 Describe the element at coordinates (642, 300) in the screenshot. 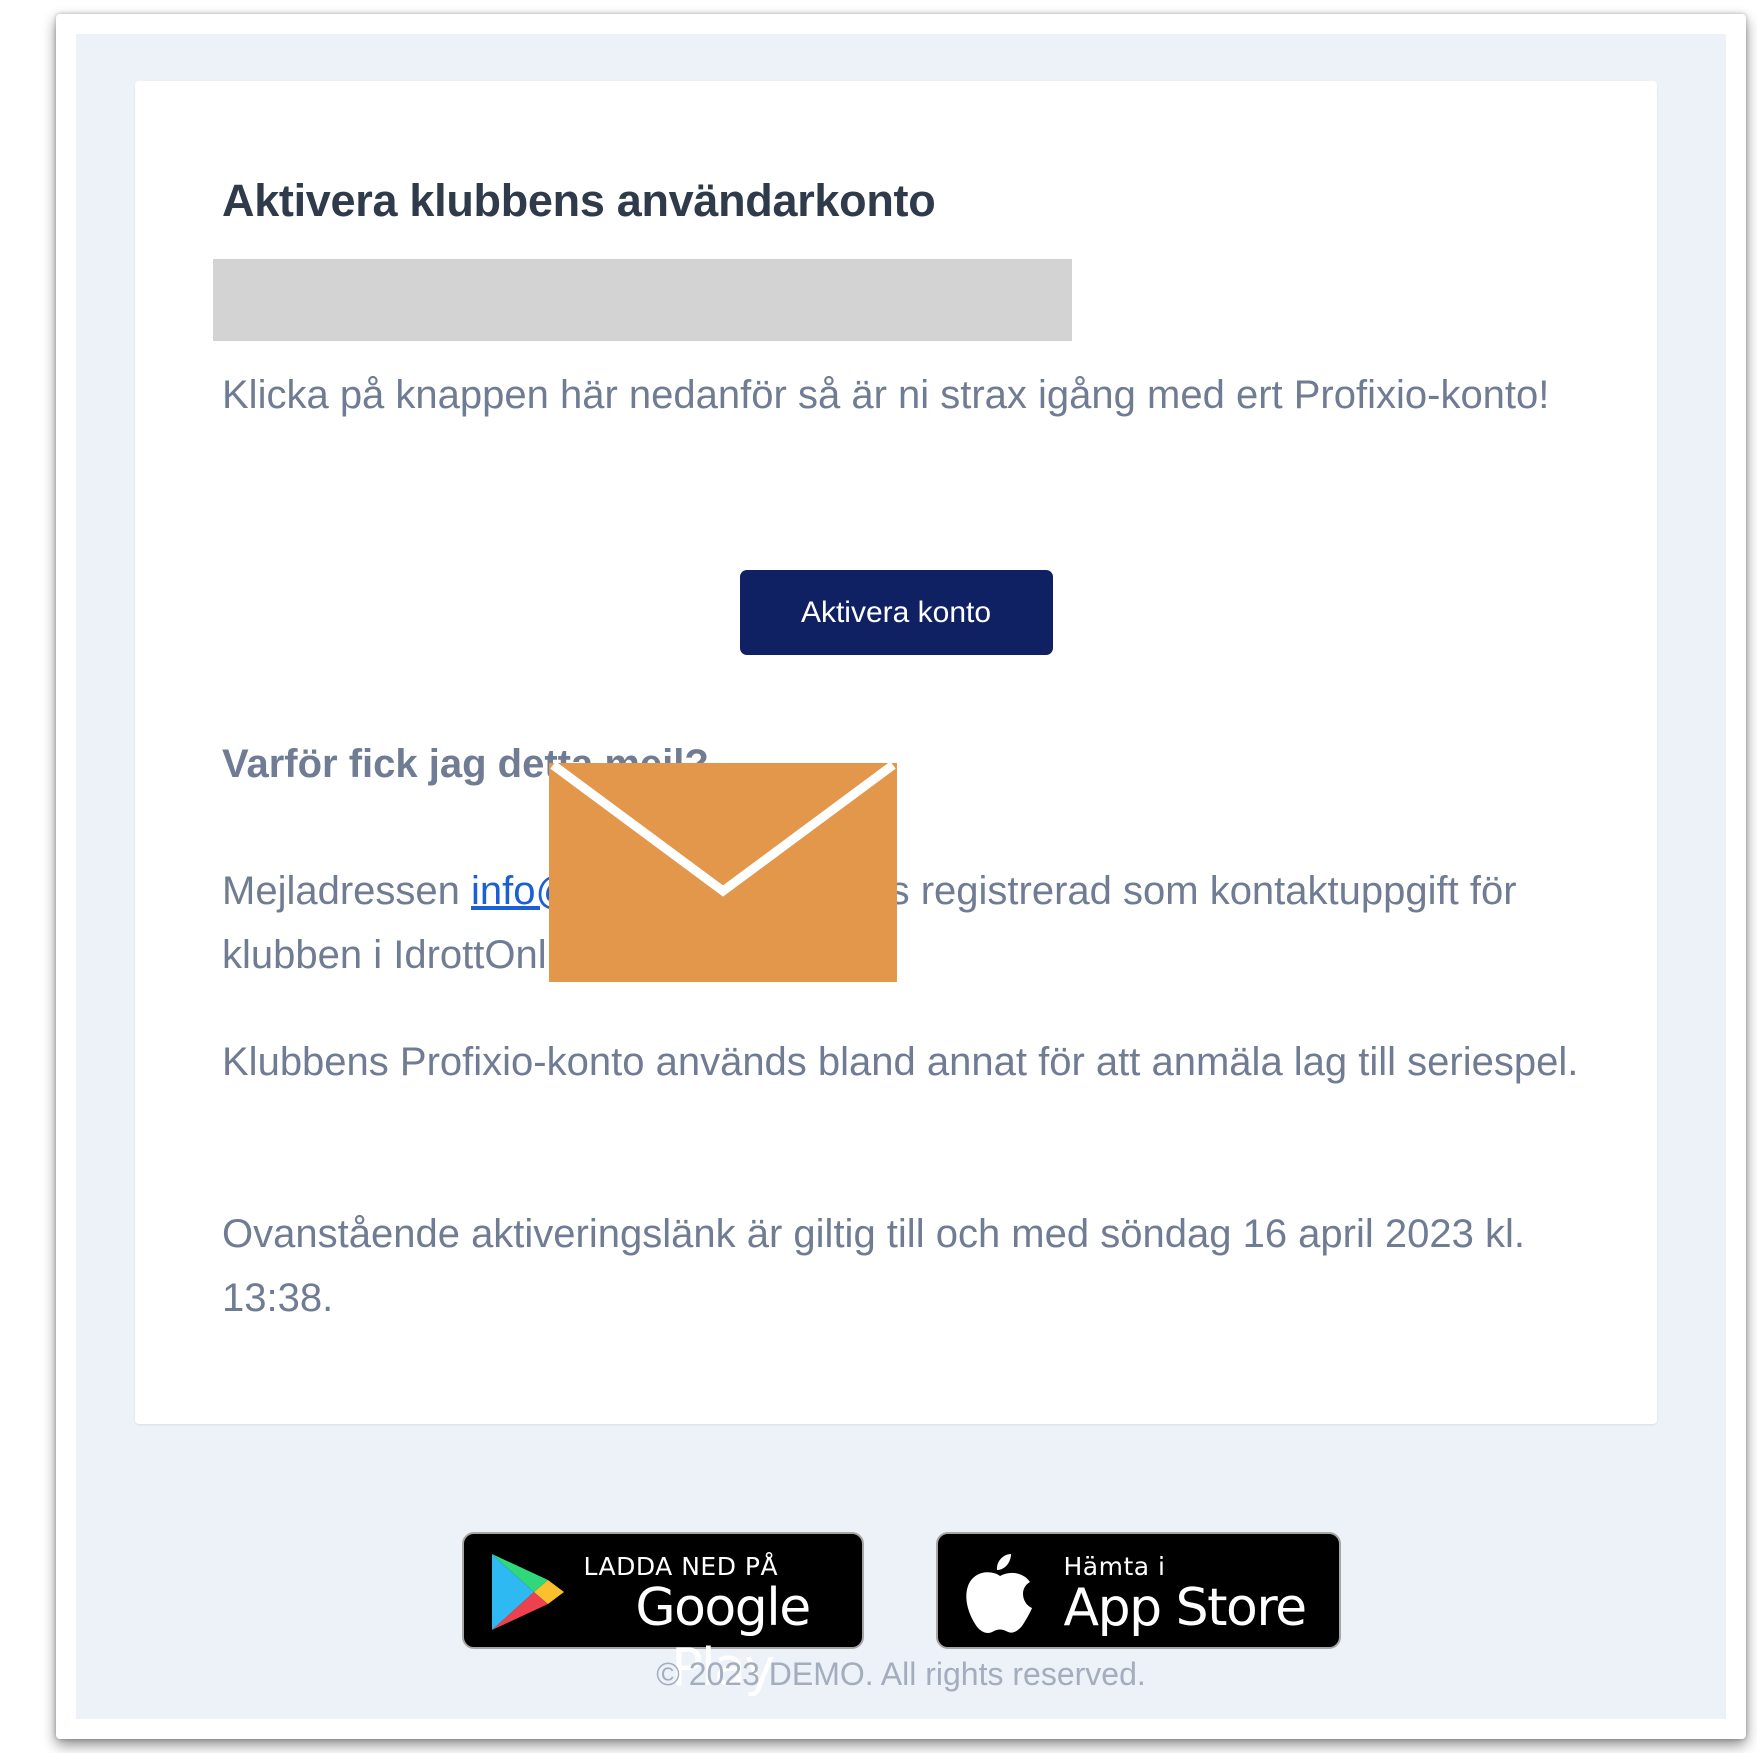

I see `redacted-block` at that location.